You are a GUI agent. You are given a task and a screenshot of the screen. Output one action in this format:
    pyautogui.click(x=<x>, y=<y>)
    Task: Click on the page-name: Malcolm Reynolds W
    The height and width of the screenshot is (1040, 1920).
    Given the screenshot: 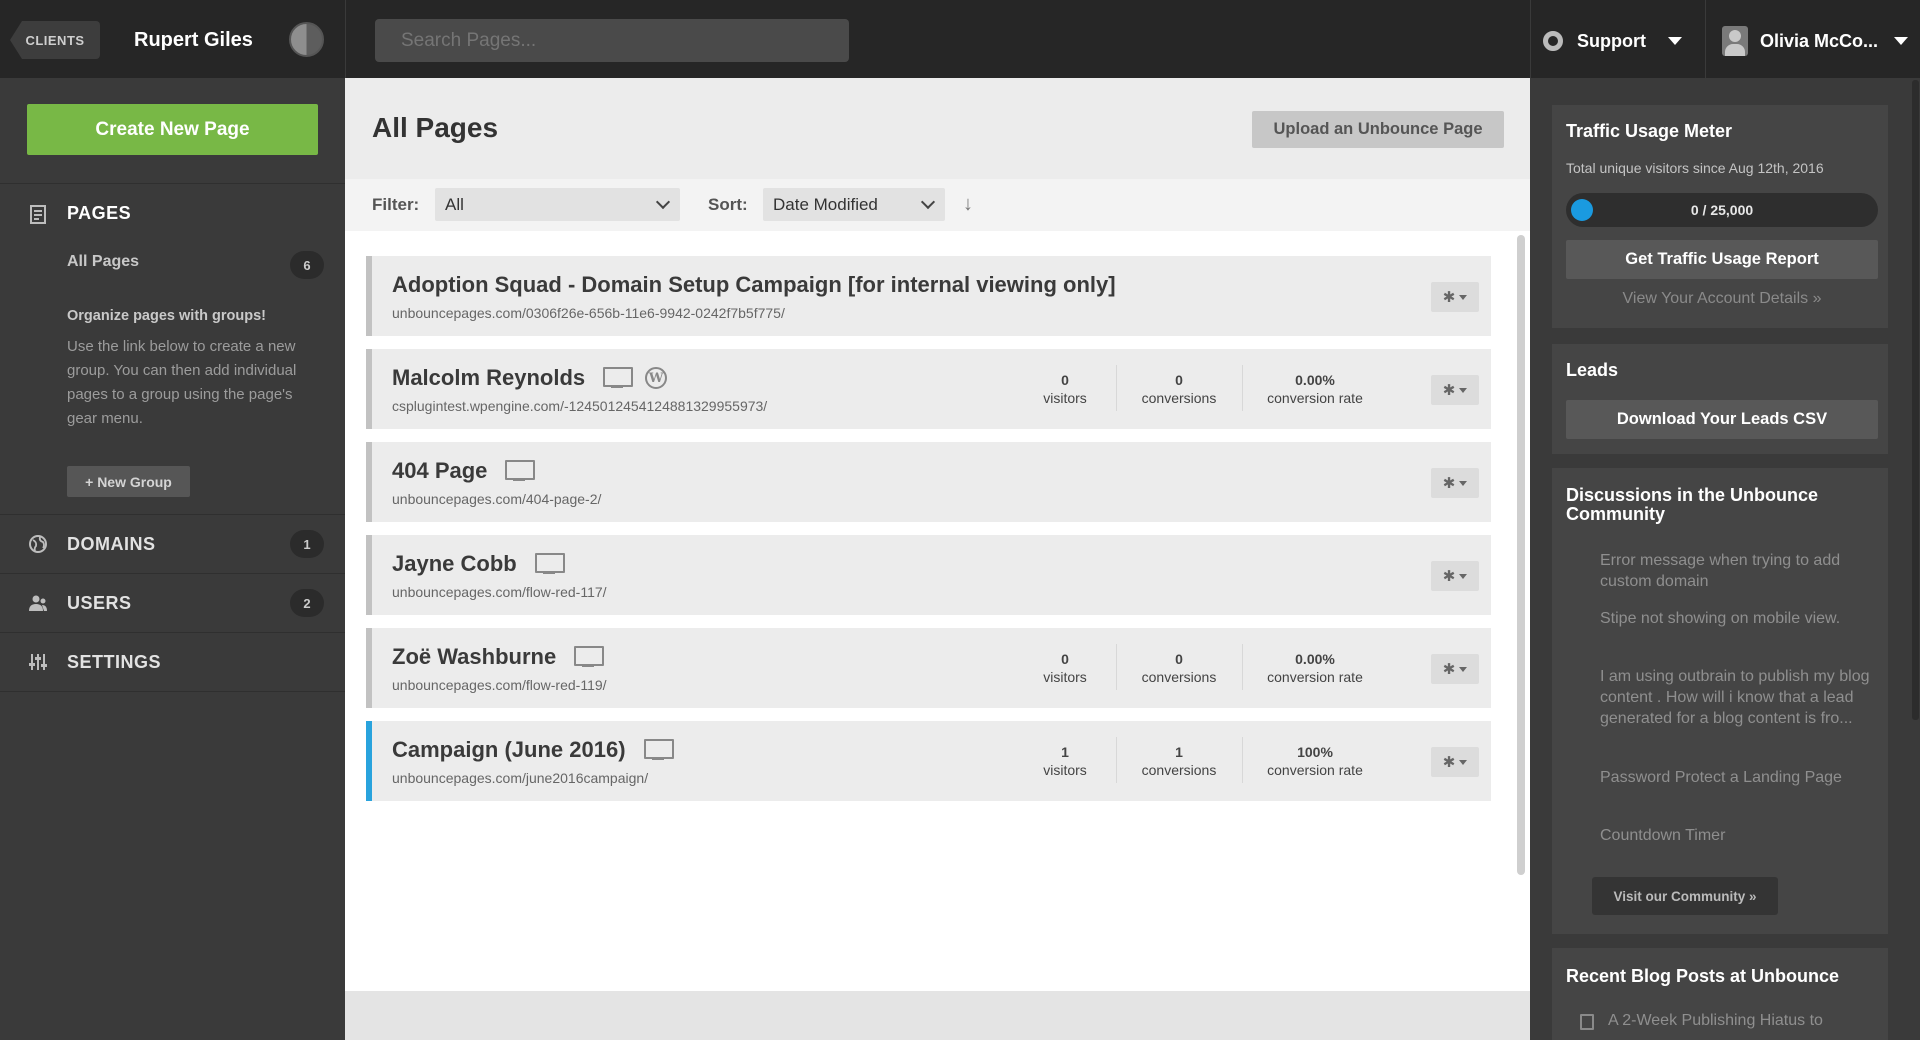 What is the action you would take?
    pyautogui.click(x=530, y=378)
    